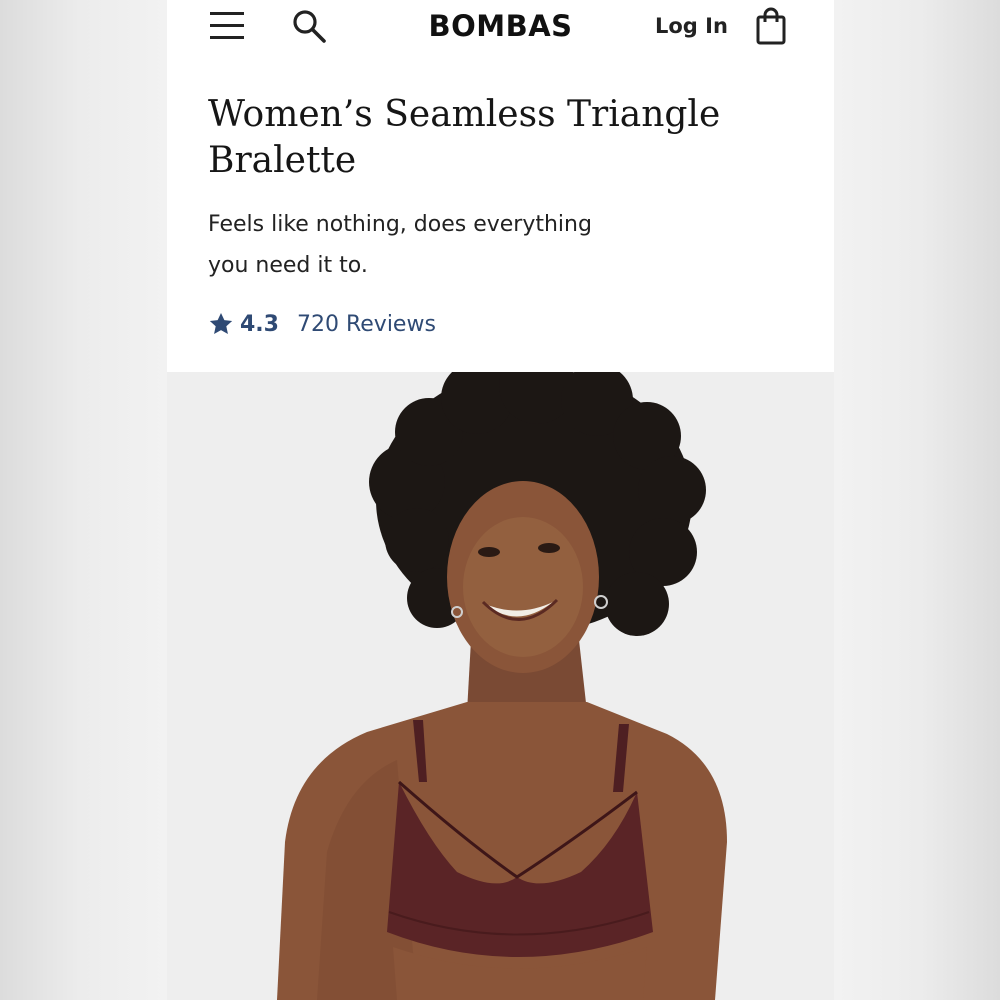  I want to click on site-header: BOMBAS Log In, so click(500, 28).